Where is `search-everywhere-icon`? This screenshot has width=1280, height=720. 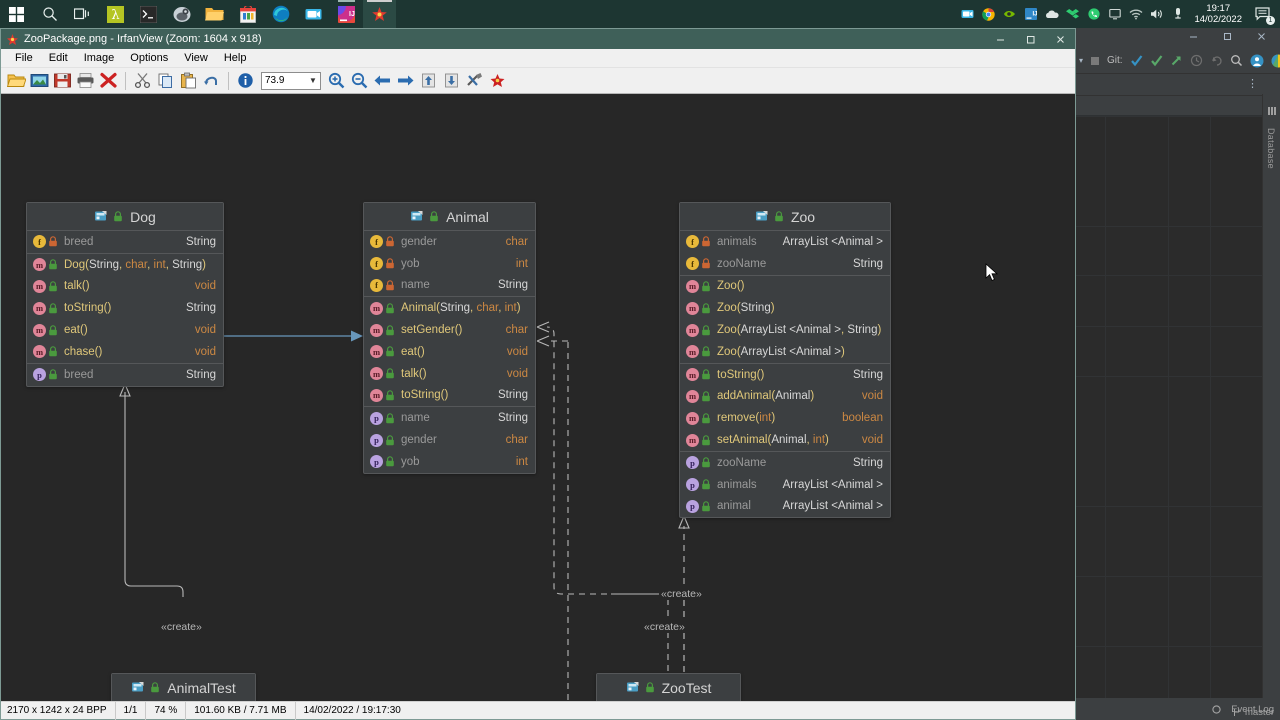 search-everywhere-icon is located at coordinates (1236, 60).